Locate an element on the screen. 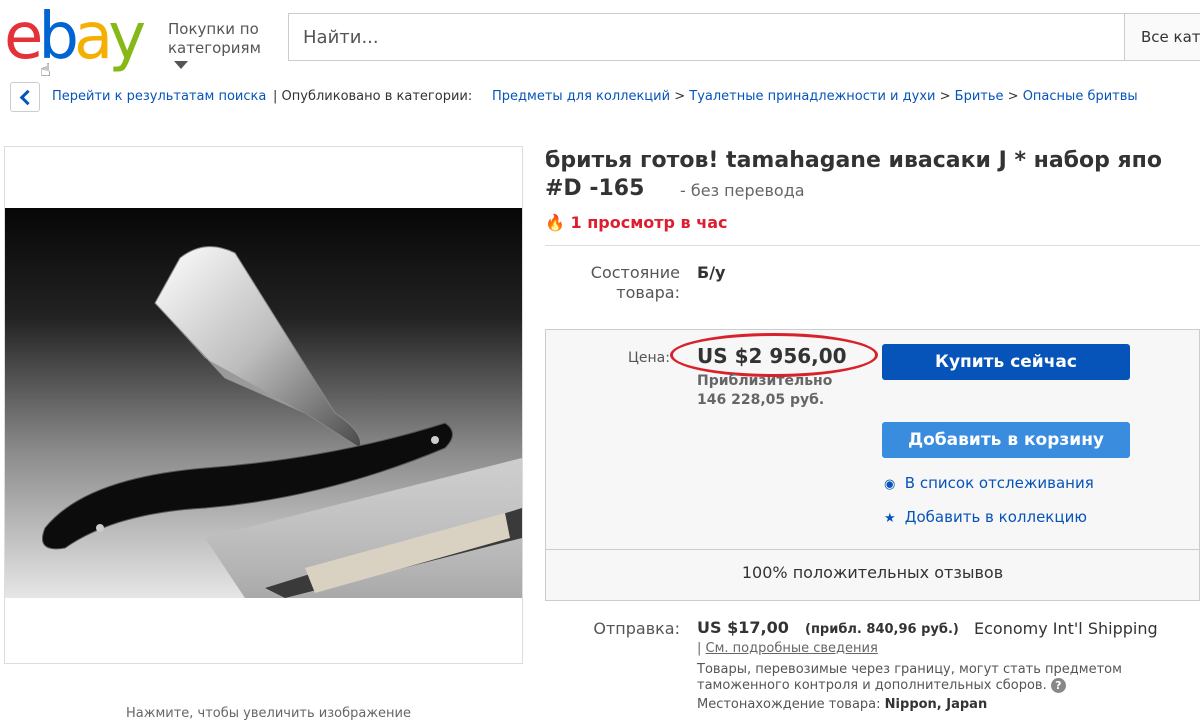 The height and width of the screenshot is (726, 1200). buy-now-button: Купить сейчас is located at coordinates (1006, 362).